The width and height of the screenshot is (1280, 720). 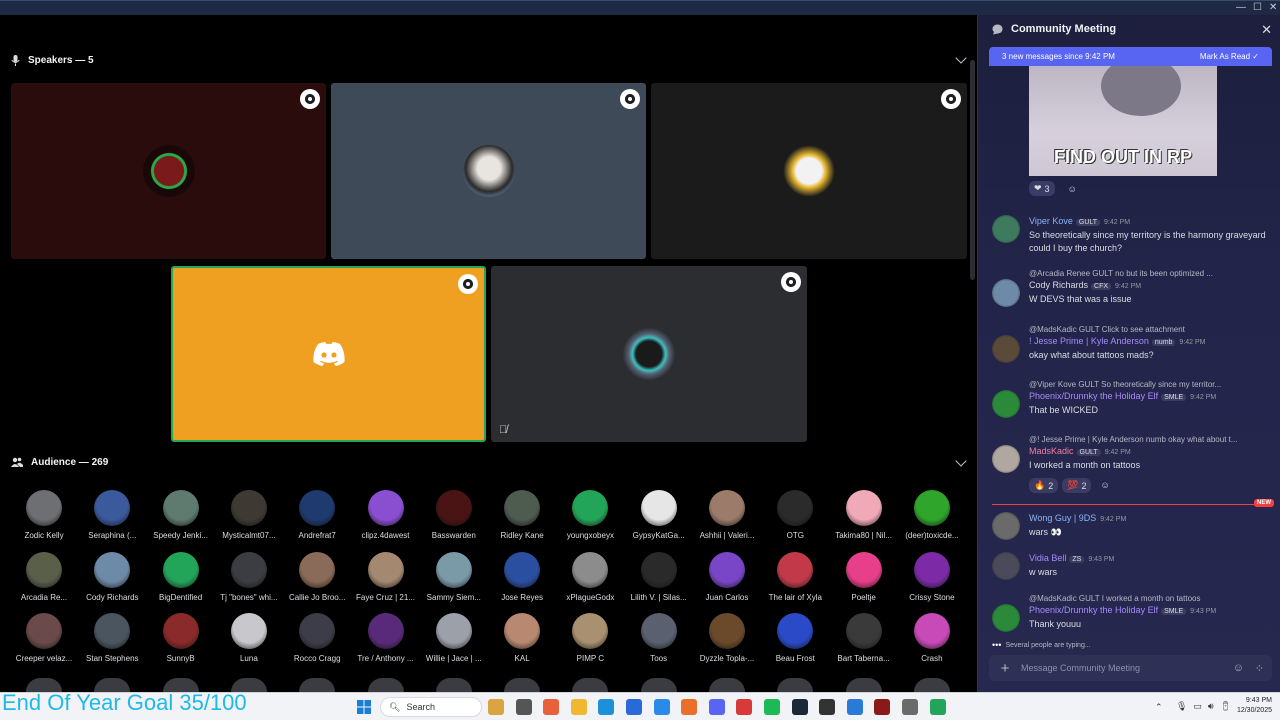 What do you see at coordinates (522, 638) in the screenshot?
I see `audience-member: KAL` at bounding box center [522, 638].